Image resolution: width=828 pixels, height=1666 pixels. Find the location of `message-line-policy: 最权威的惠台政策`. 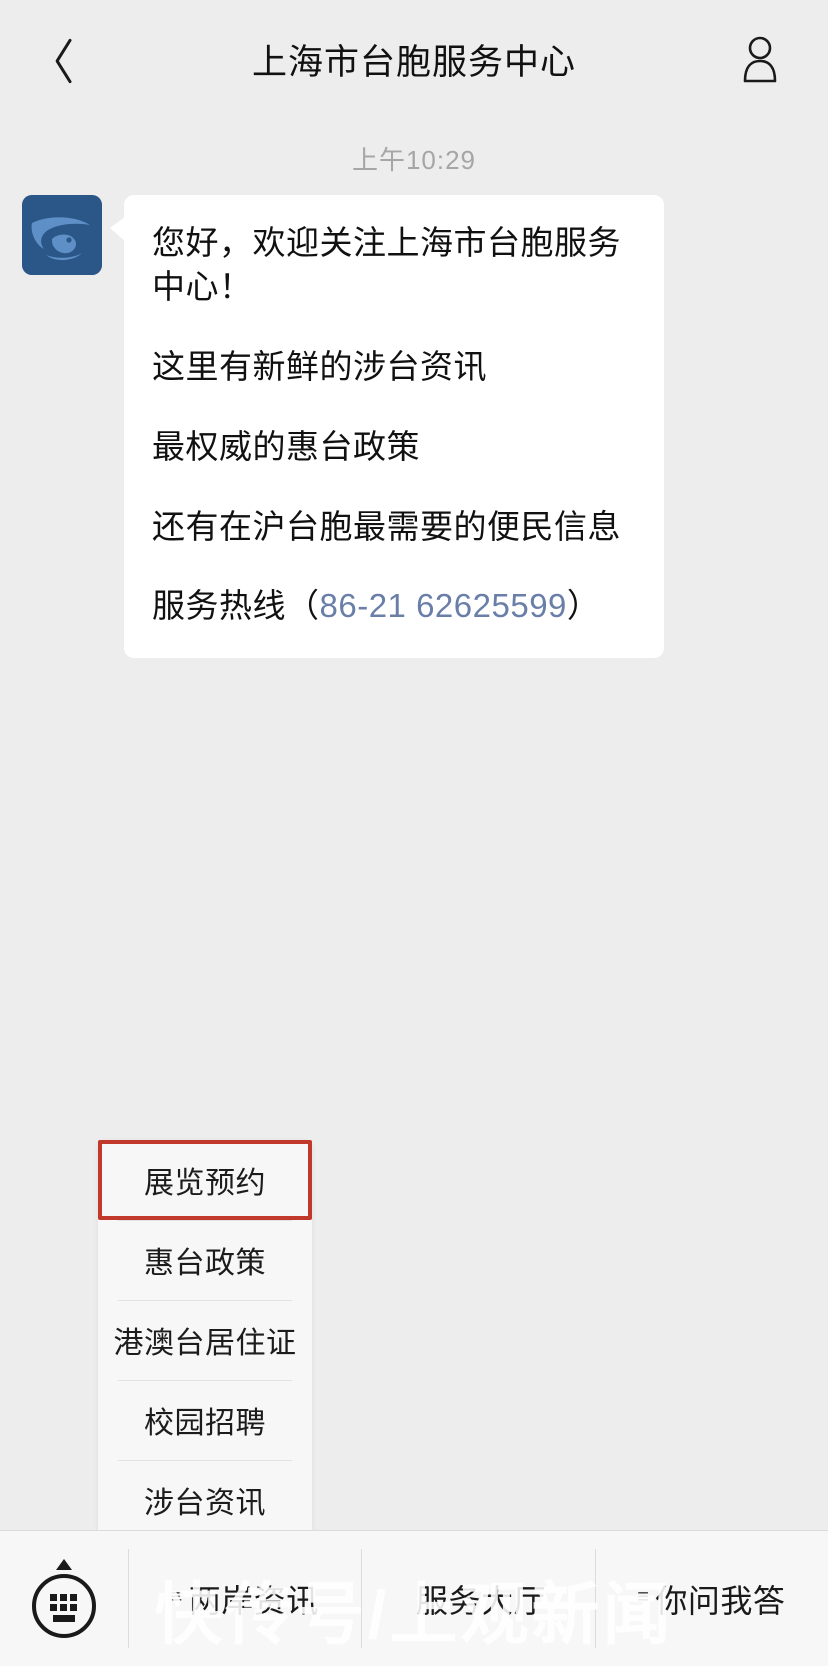

message-line-policy: 最权威的惠台政策 is located at coordinates (286, 446).